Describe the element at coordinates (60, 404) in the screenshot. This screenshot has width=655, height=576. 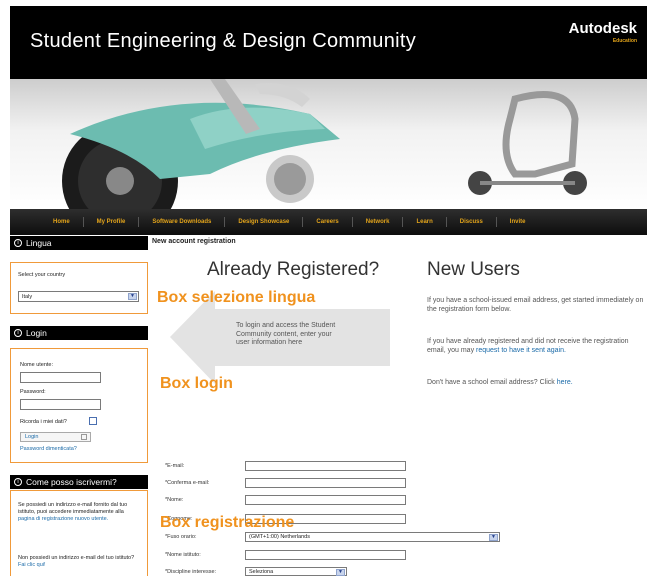
I see `password-input` at that location.